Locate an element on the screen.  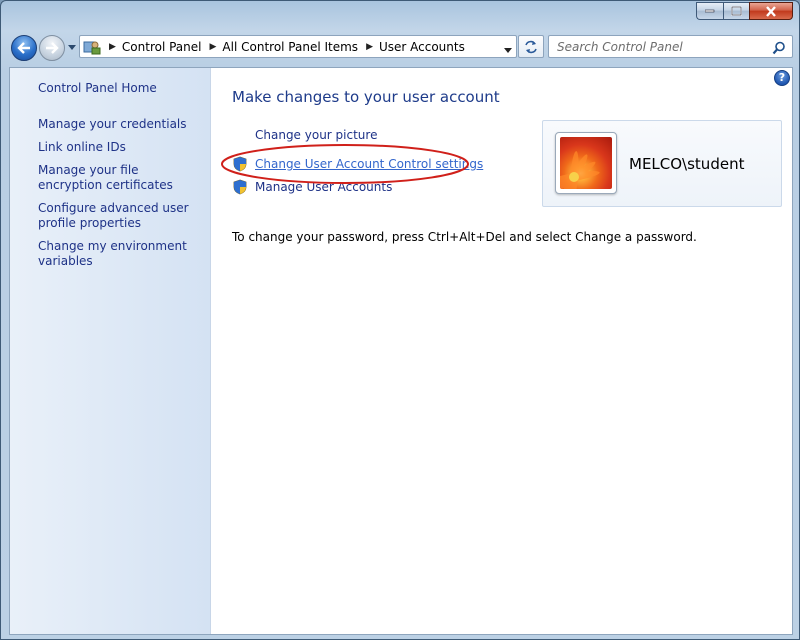
minimize-button is located at coordinates (709, 11).